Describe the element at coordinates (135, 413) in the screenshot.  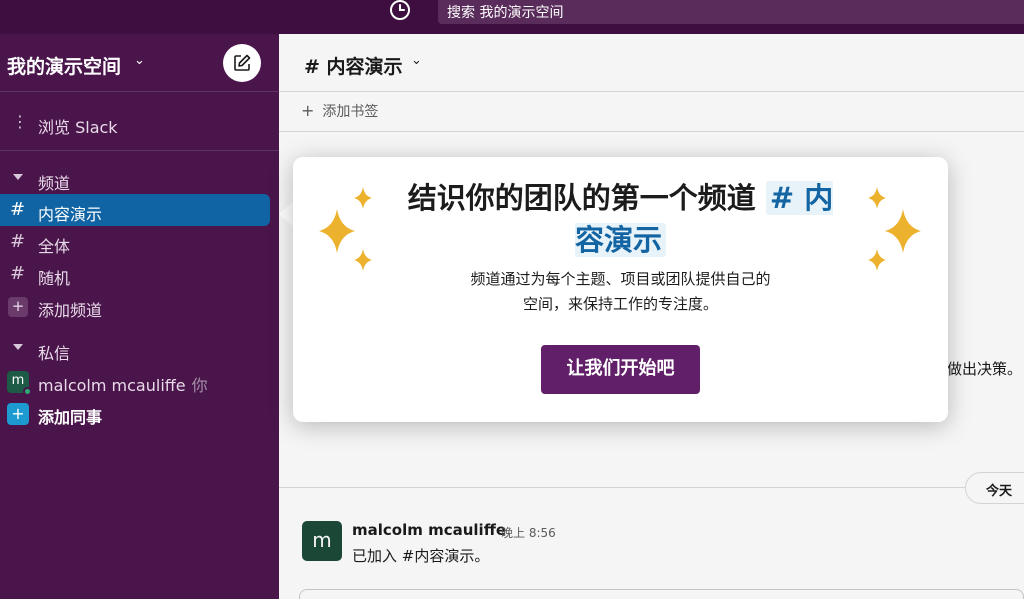
I see `add-teammate-item: + 添加同事` at that location.